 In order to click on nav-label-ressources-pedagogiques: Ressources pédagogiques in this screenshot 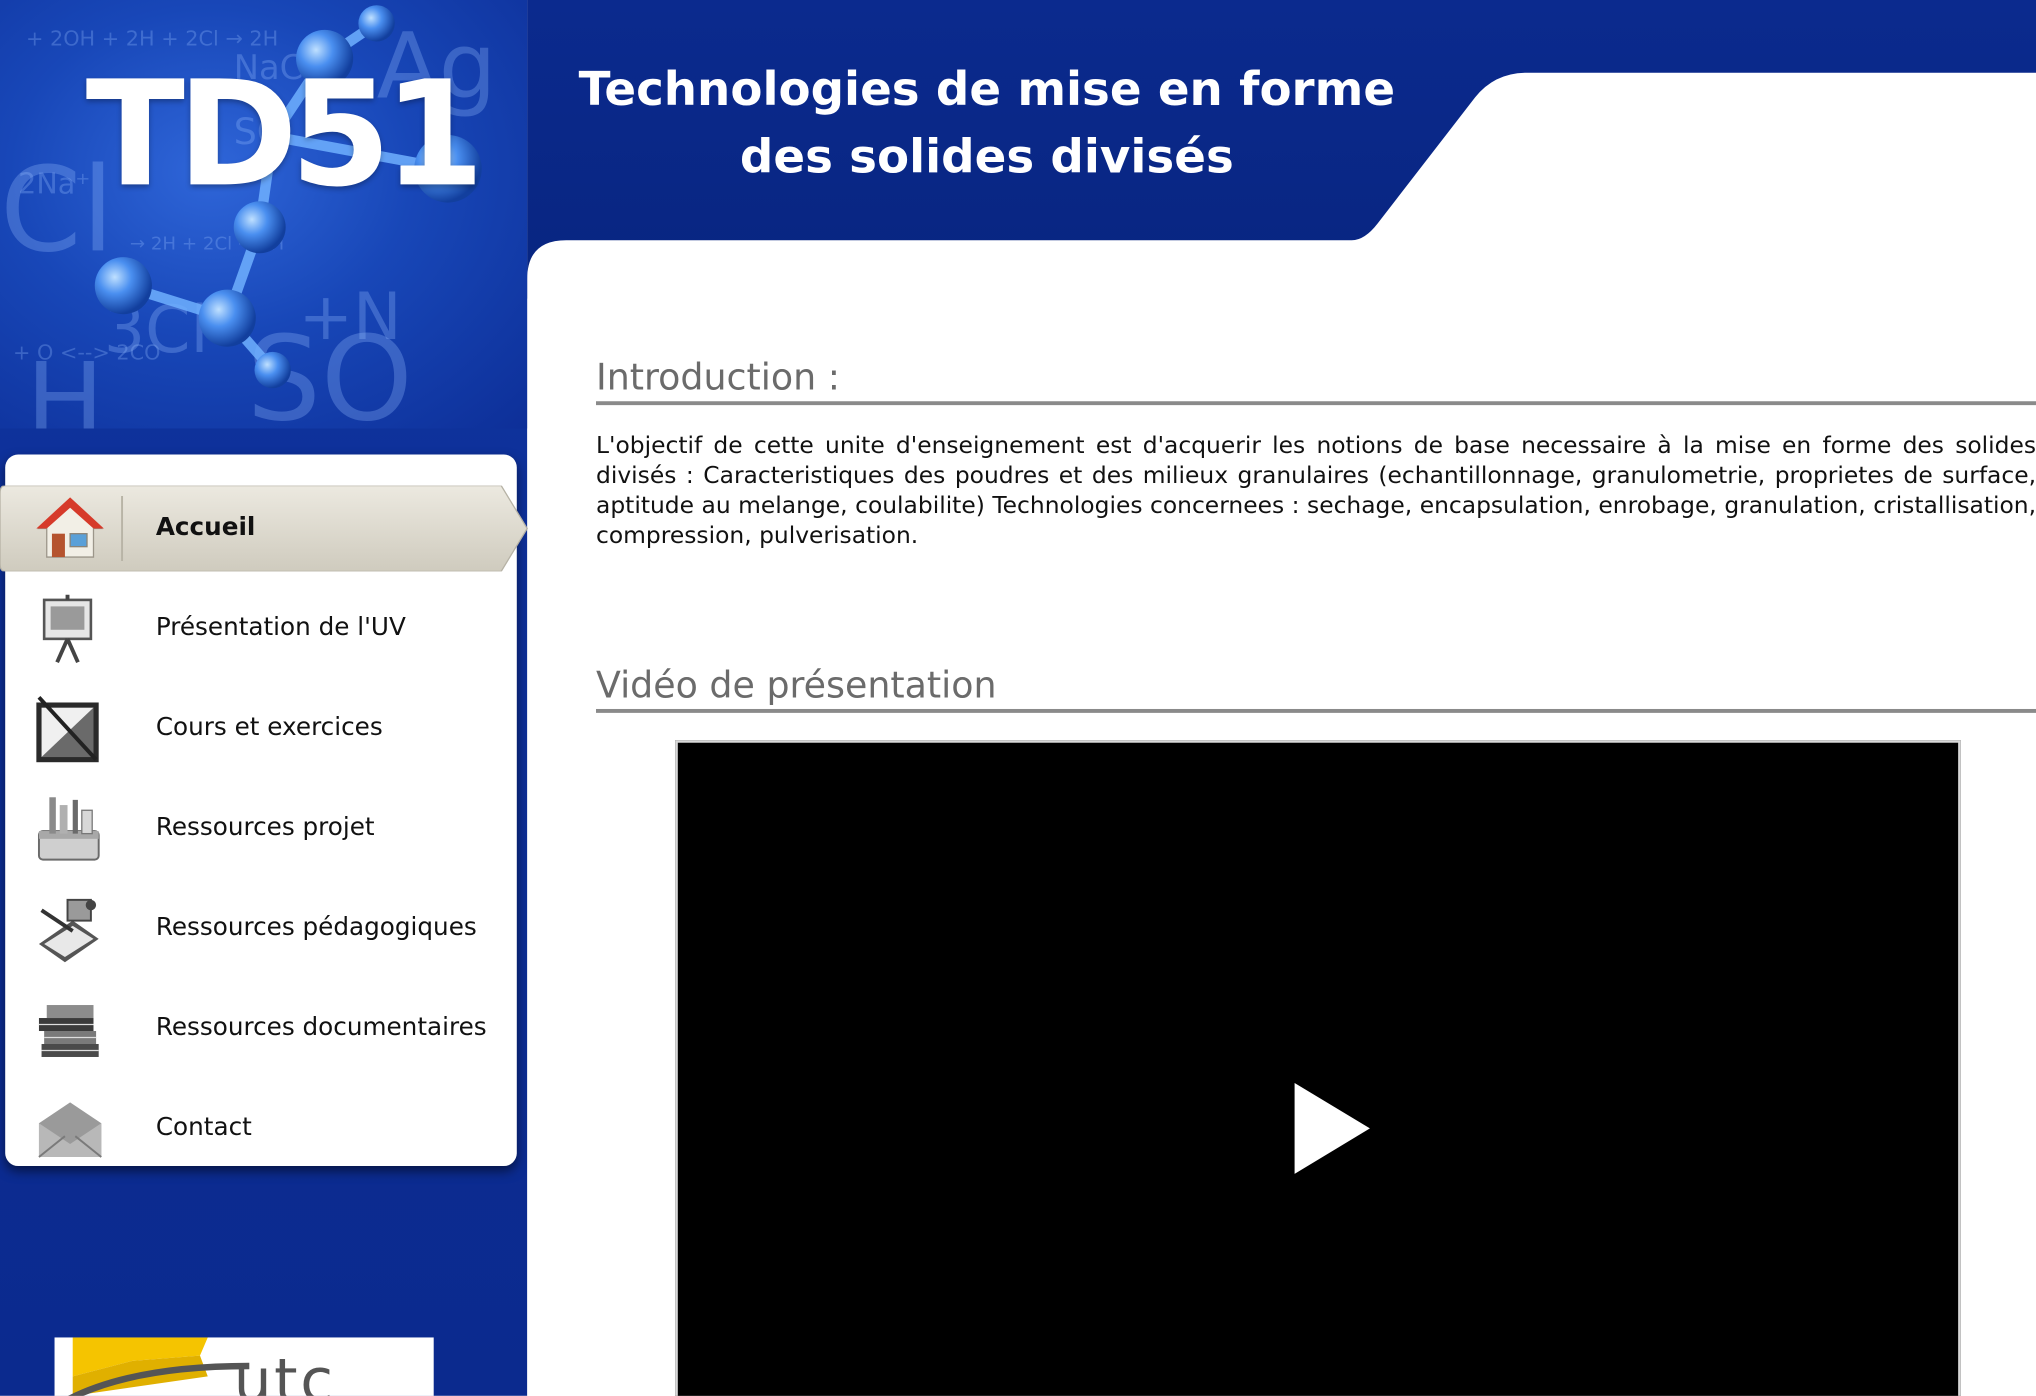, I will do `click(316, 927)`.